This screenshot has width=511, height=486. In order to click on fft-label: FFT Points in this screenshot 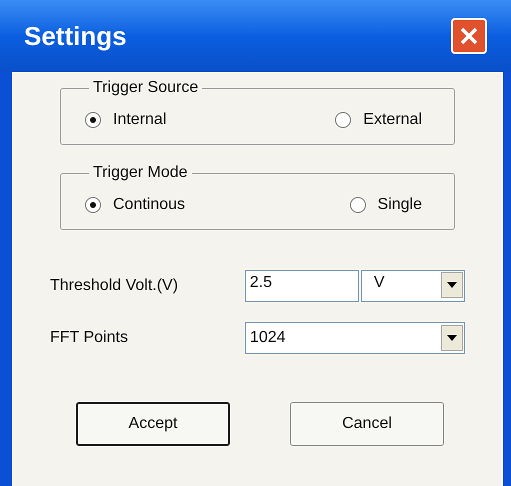, I will do `click(89, 338)`.